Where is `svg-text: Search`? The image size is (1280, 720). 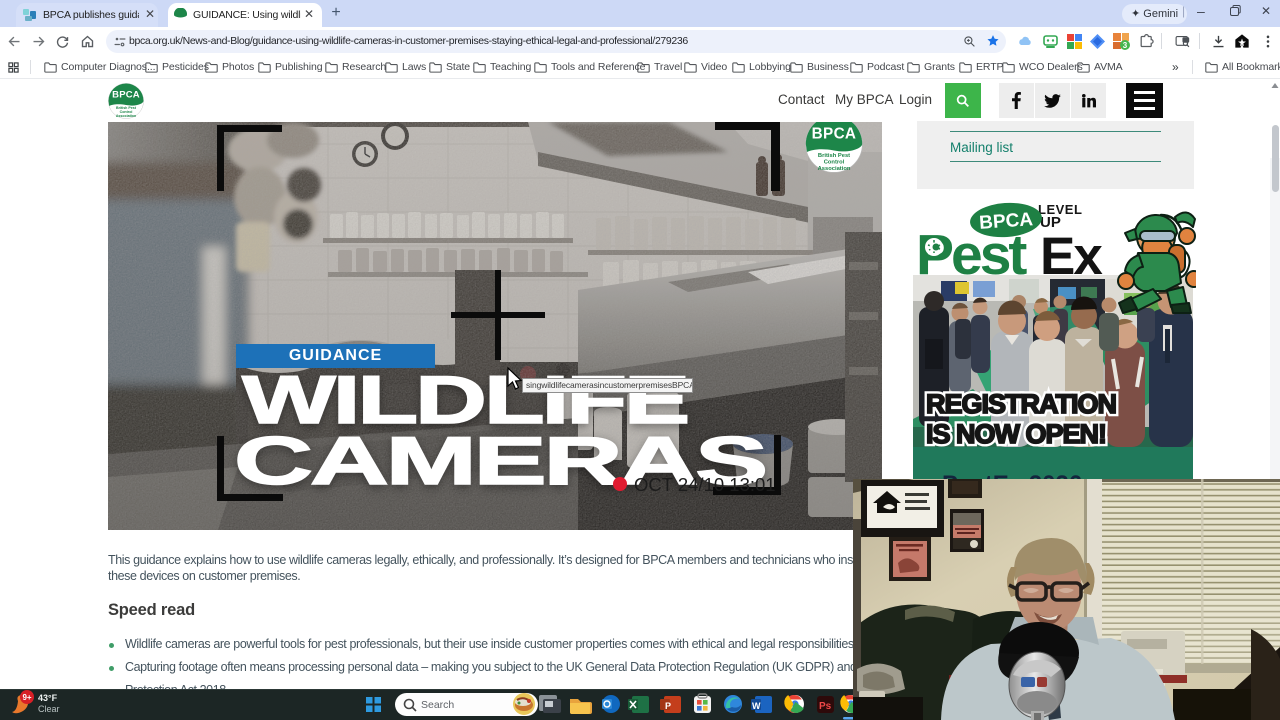 svg-text: Search is located at coordinates (437, 705).